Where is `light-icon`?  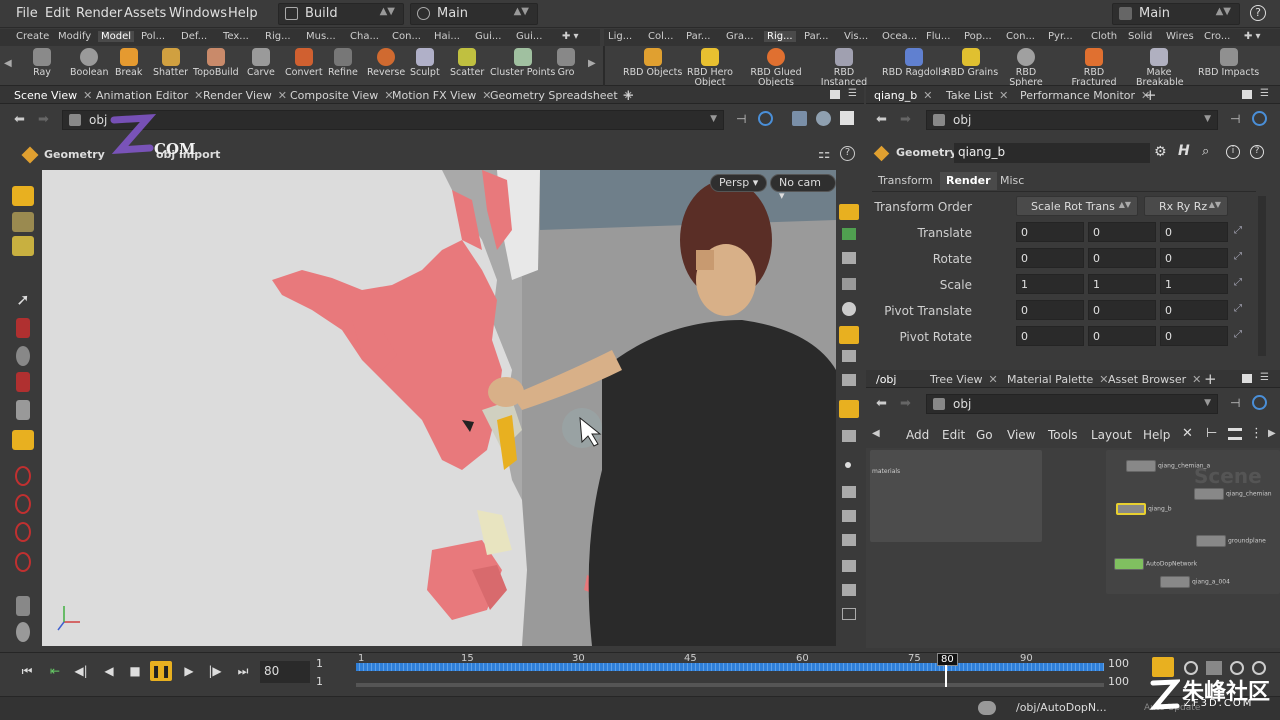
light-icon is located at coordinates (849, 335).